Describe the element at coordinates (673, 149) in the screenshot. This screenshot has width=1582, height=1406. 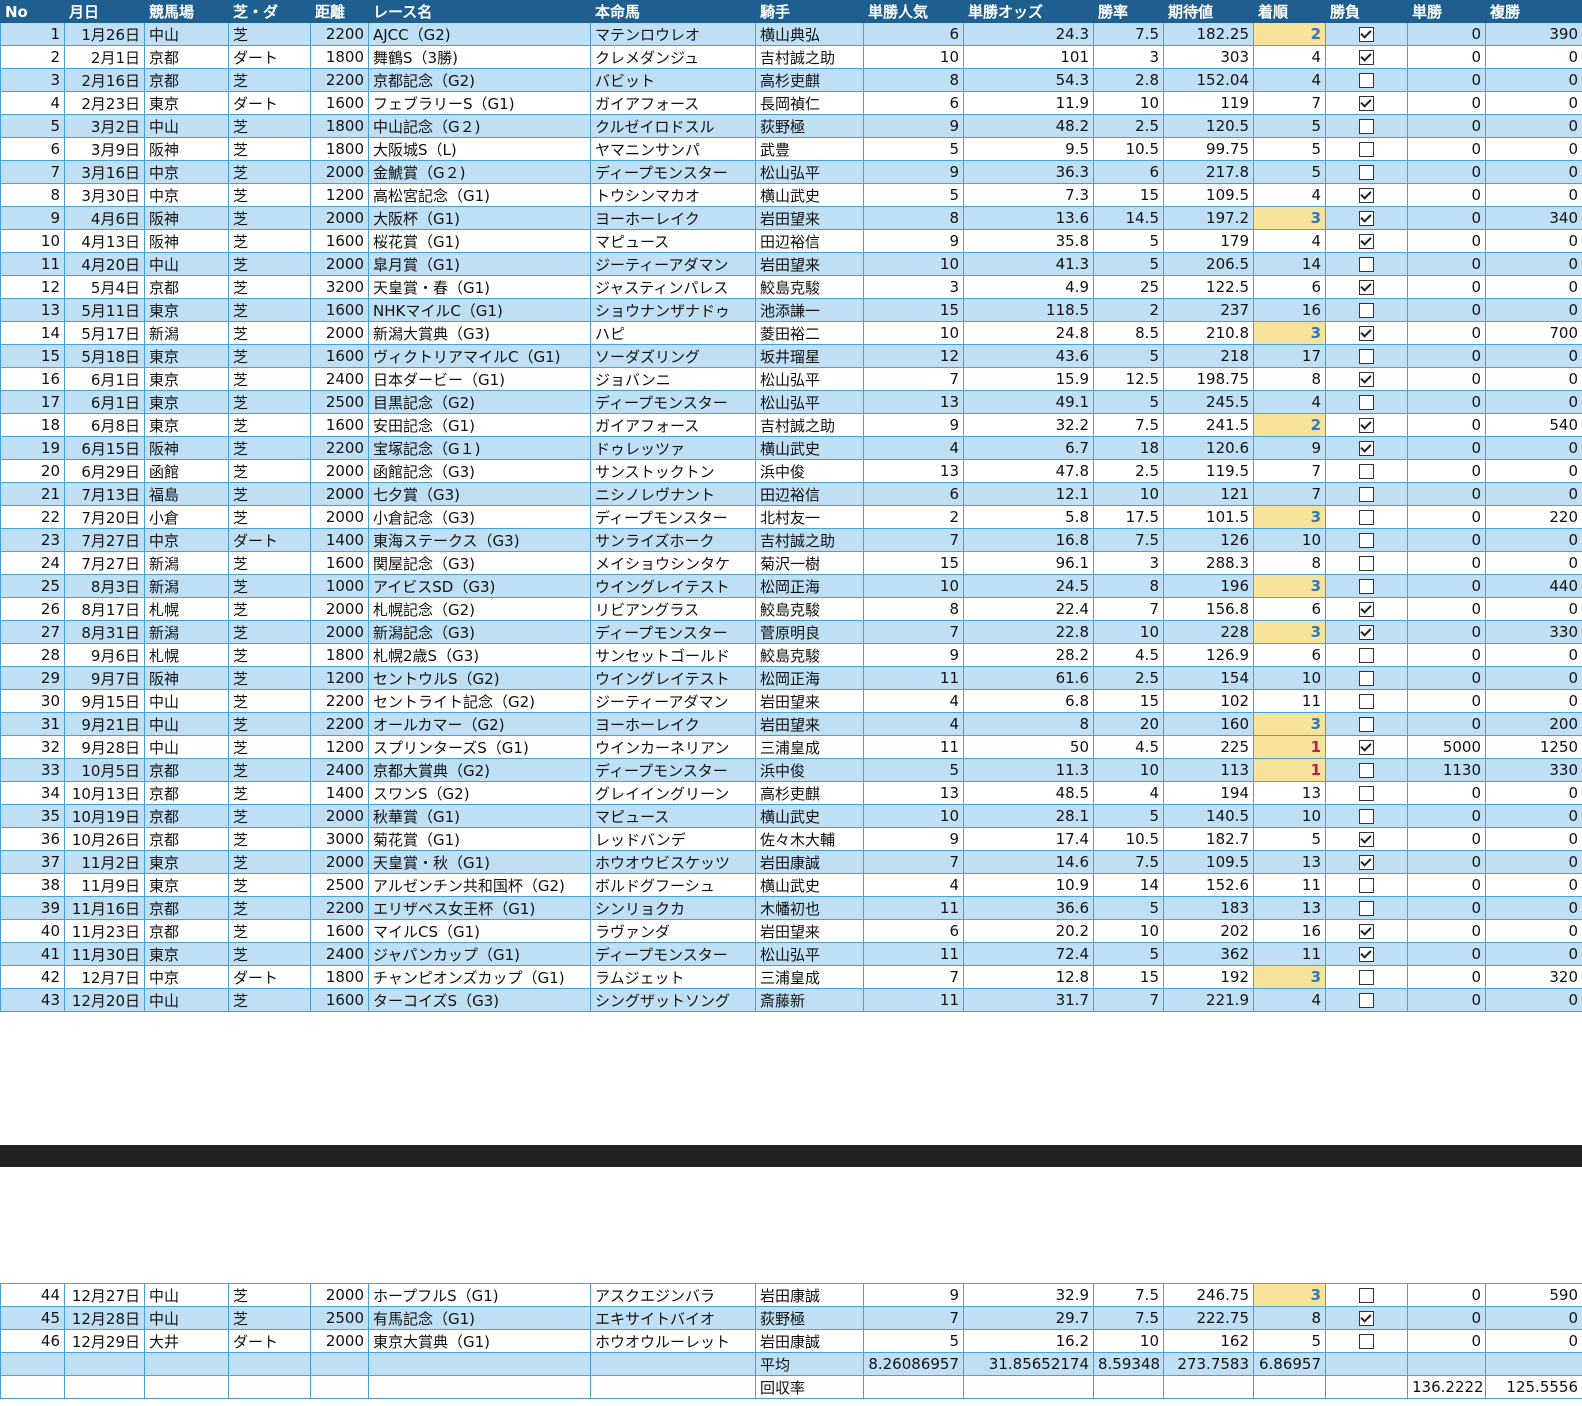
I see `cell-pick-horse: ヤマニンサンパ` at that location.